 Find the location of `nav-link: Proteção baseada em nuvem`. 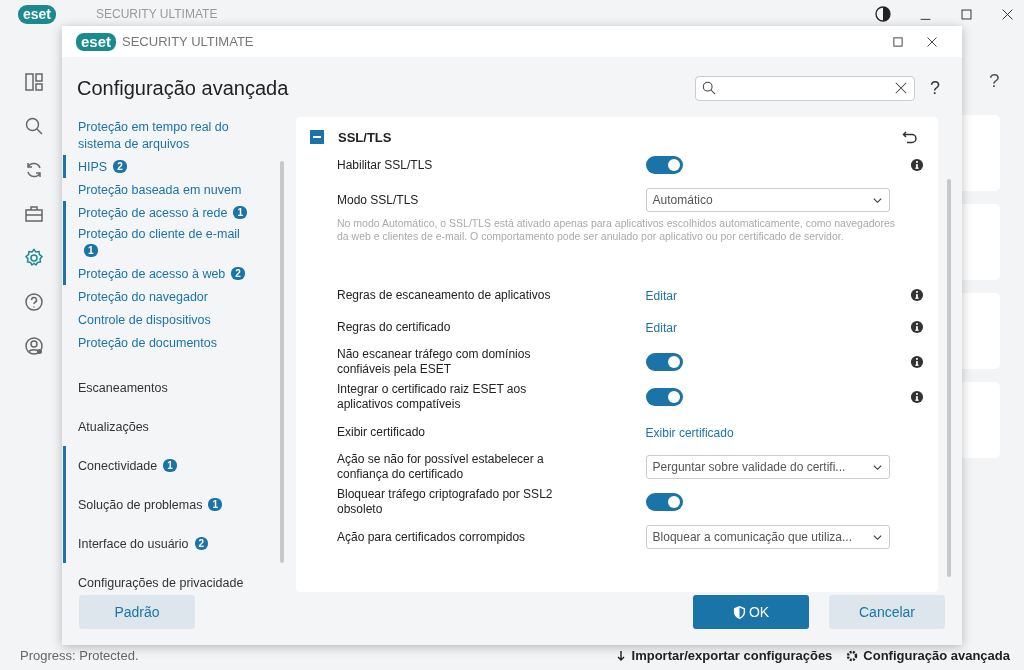

nav-link: Proteção baseada em nuvem is located at coordinates (160, 190).